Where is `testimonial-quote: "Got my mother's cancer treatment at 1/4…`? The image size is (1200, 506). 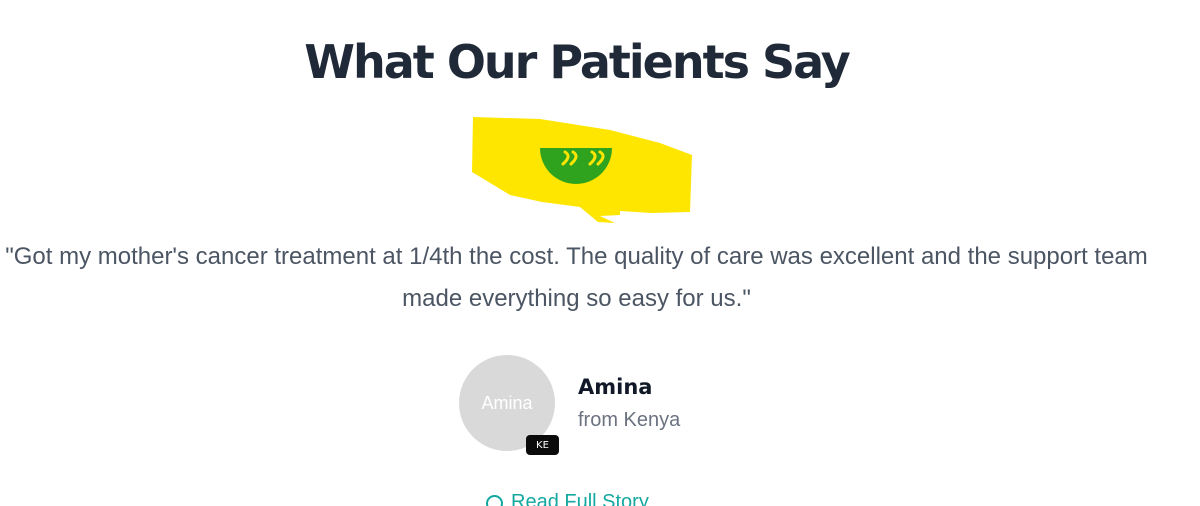
testimonial-quote: "Got my mother's cancer treatment at 1/4… is located at coordinates (576, 277).